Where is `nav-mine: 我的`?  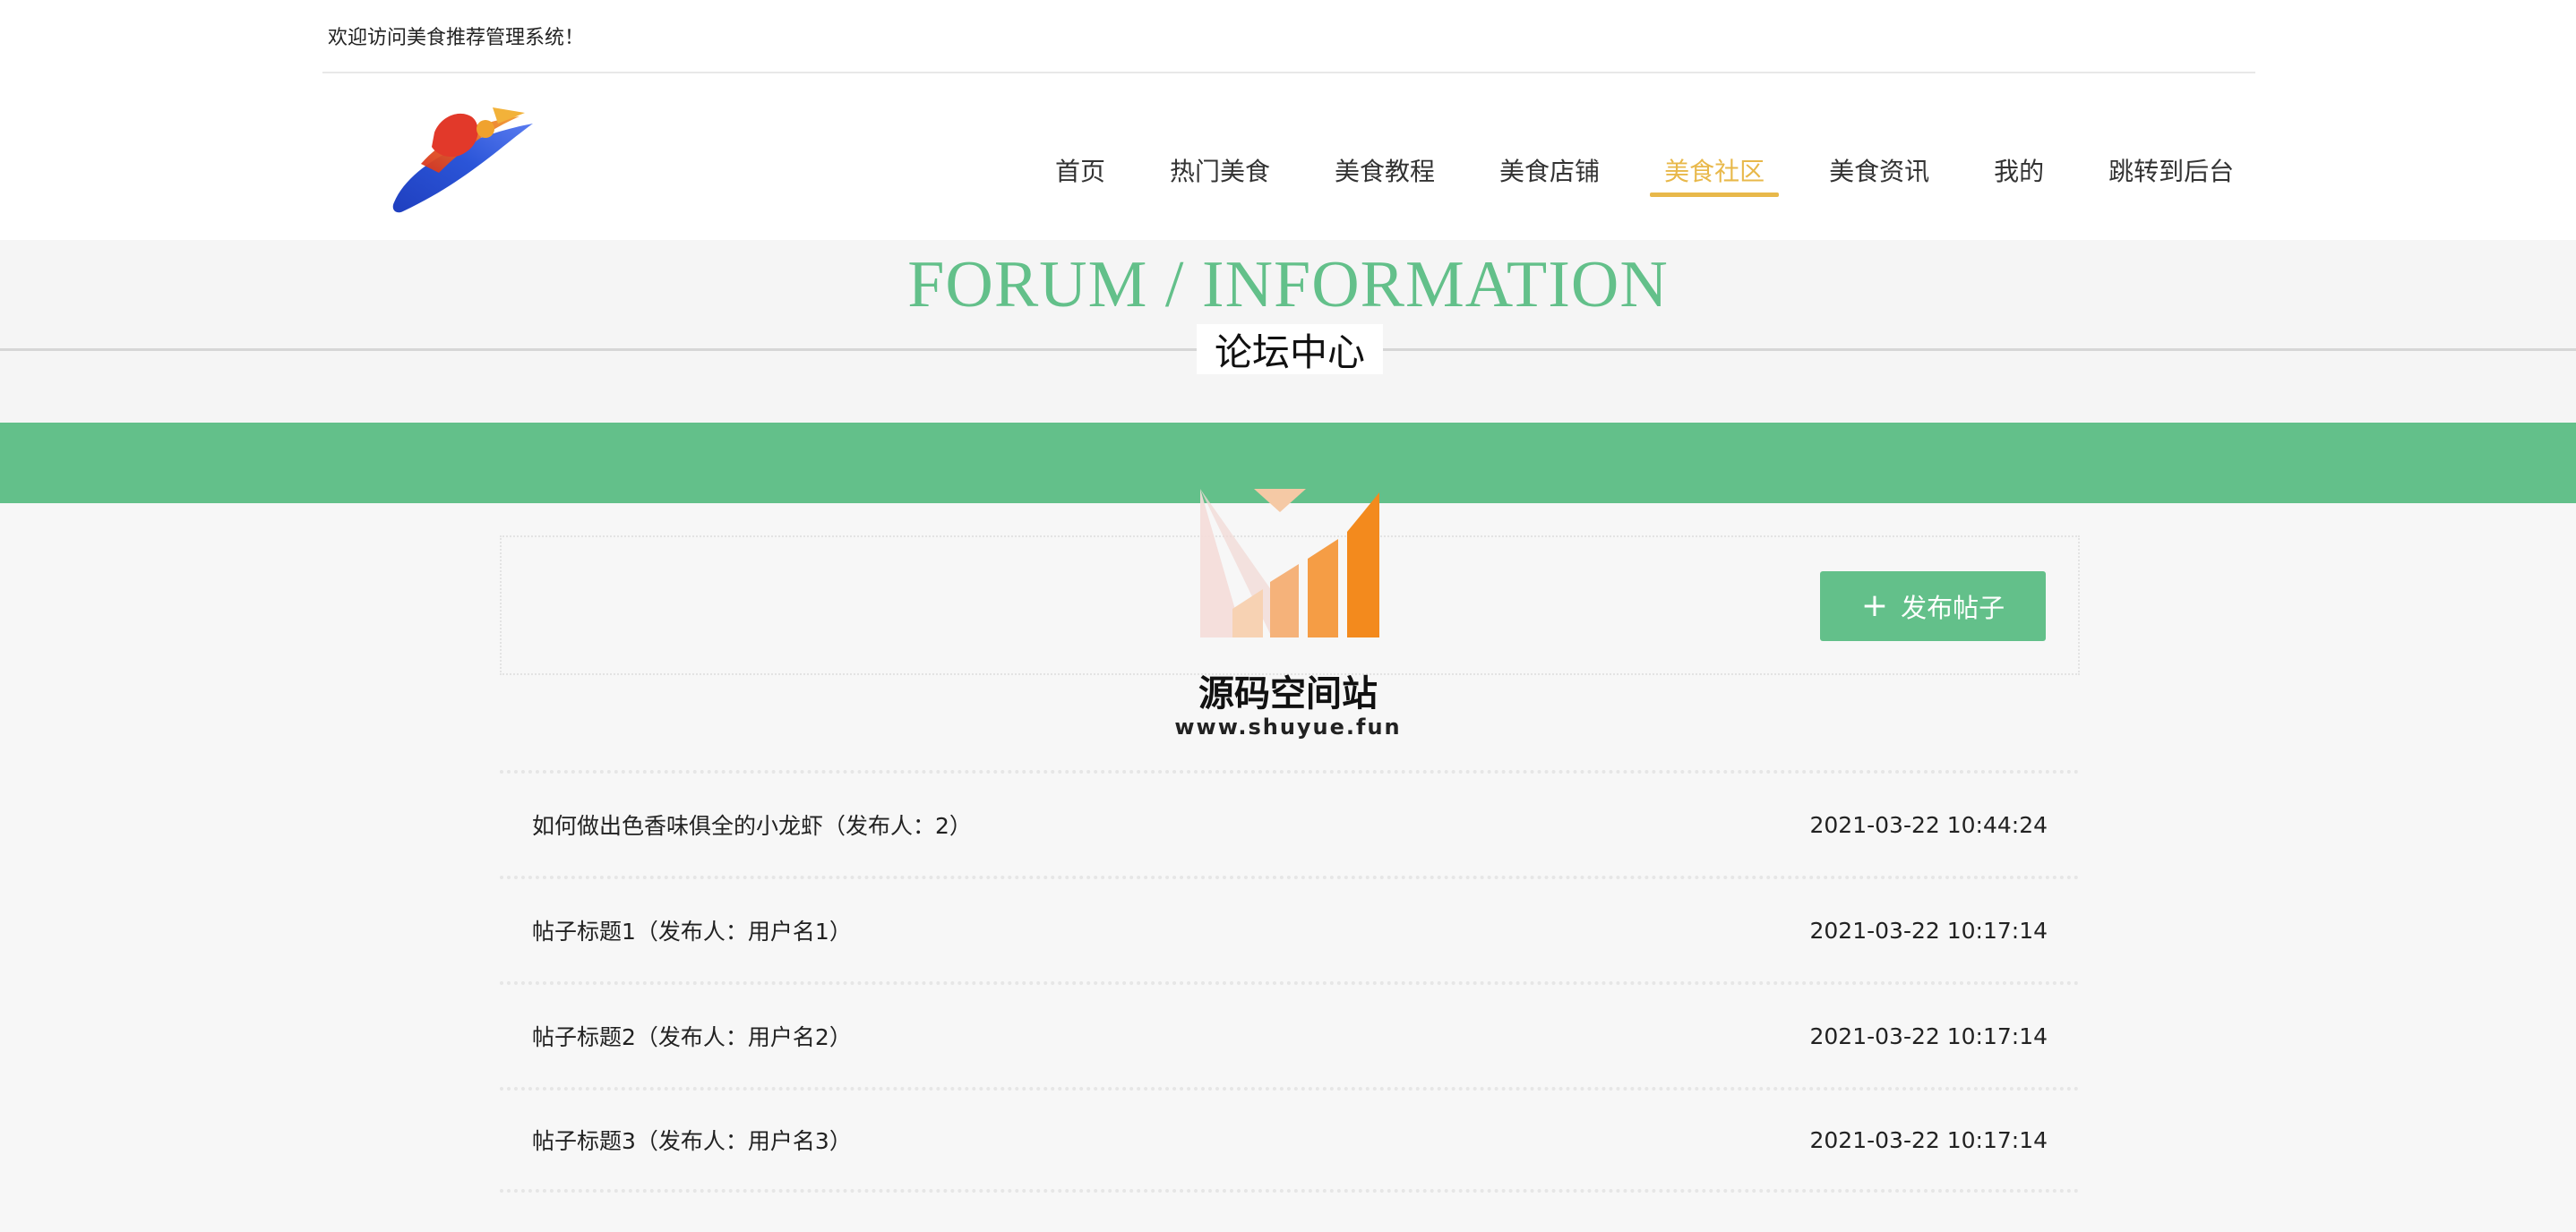
nav-mine: 我的 is located at coordinates (2019, 175).